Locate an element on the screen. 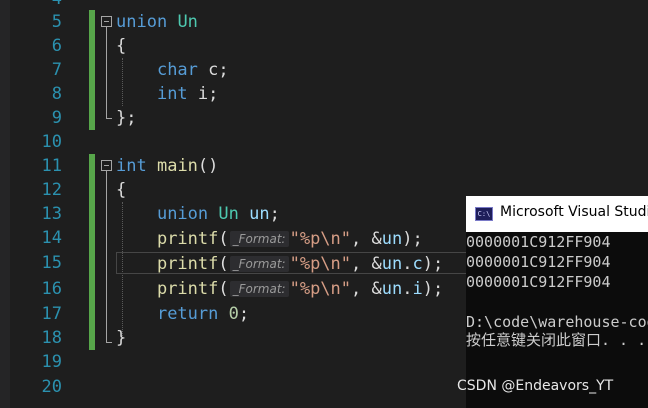  number-literal: 0 is located at coordinates (233, 314).